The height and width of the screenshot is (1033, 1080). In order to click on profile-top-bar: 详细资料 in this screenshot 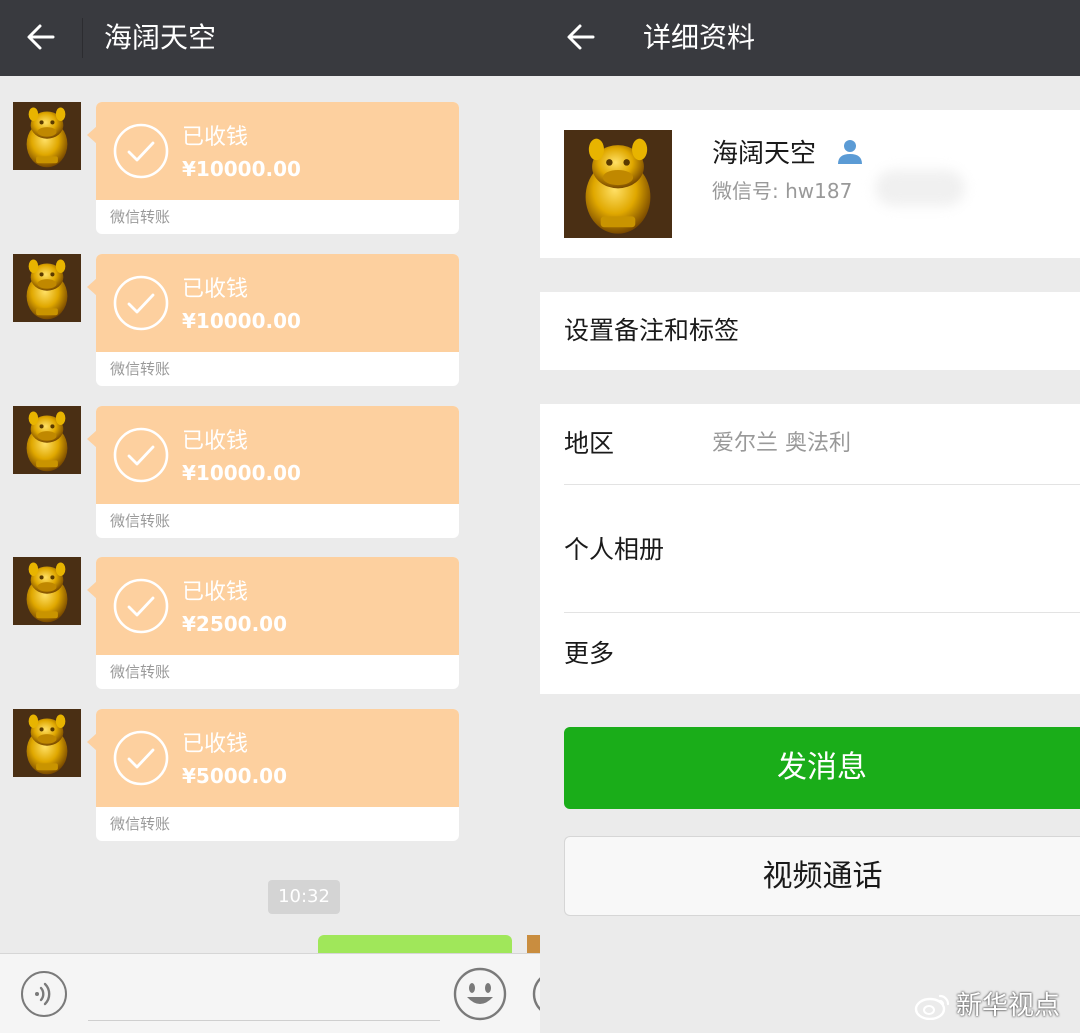, I will do `click(810, 38)`.